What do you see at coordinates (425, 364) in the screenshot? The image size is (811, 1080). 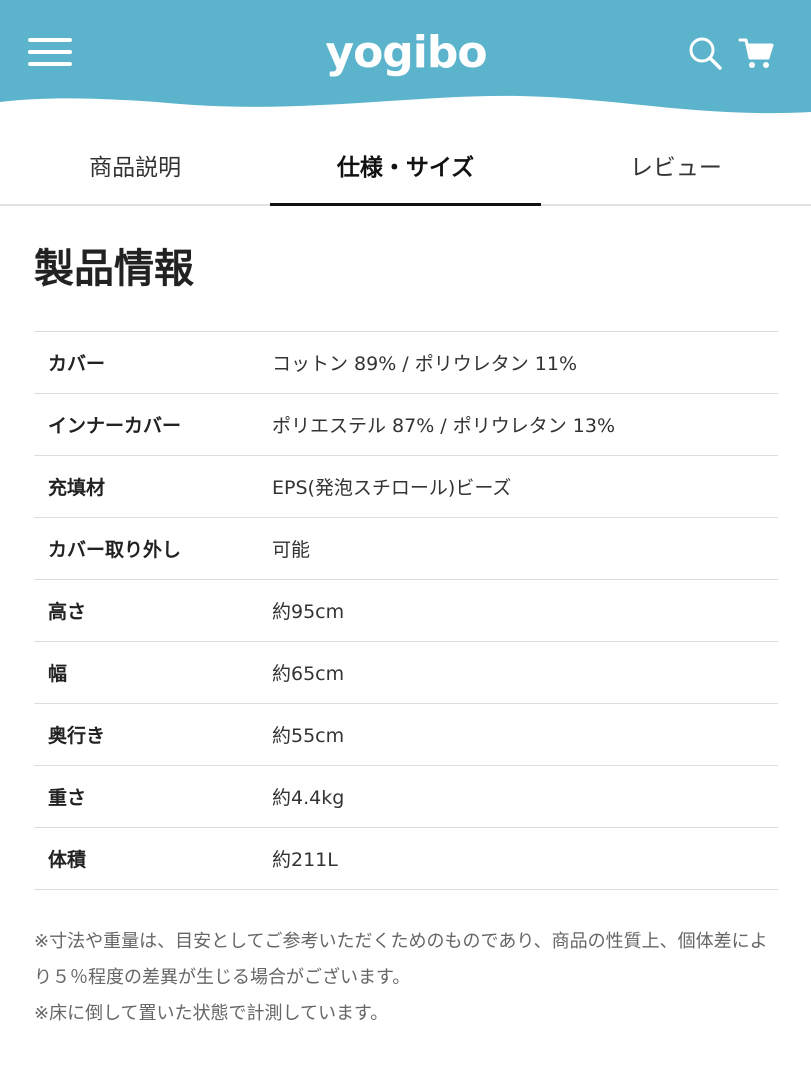 I see `spec-value: コットン 89% / ポリウレタン 11%` at bounding box center [425, 364].